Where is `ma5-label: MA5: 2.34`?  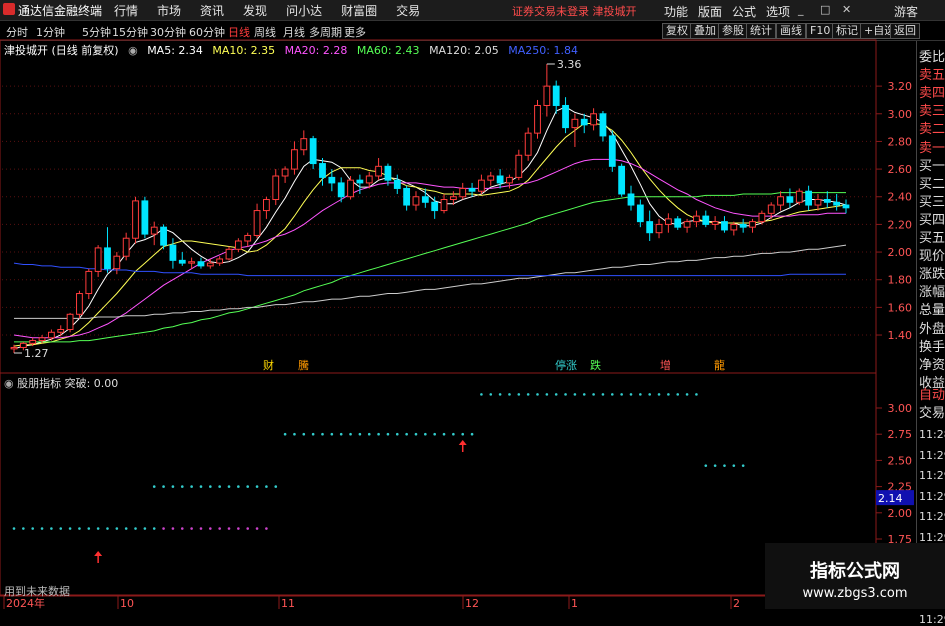
ma5-label: MA5: 2.34 is located at coordinates (175, 50).